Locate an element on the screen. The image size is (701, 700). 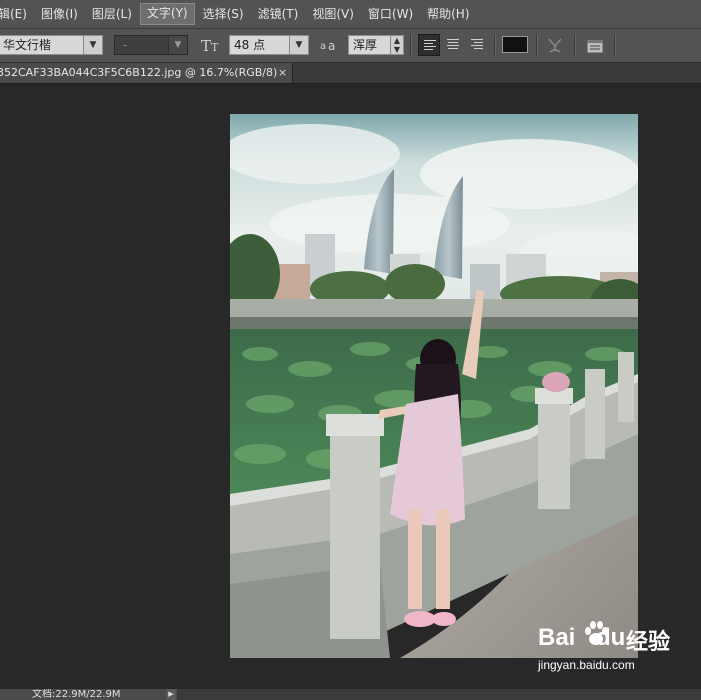
font-size-value: 48 点 is located at coordinates (250, 45).